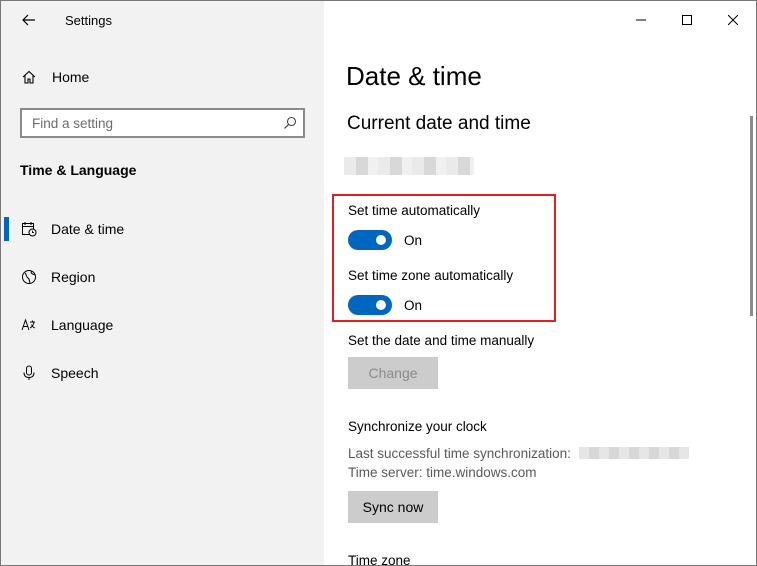 This screenshot has width=757, height=566. What do you see at coordinates (78, 170) in the screenshot?
I see `section-title: Time & Language` at bounding box center [78, 170].